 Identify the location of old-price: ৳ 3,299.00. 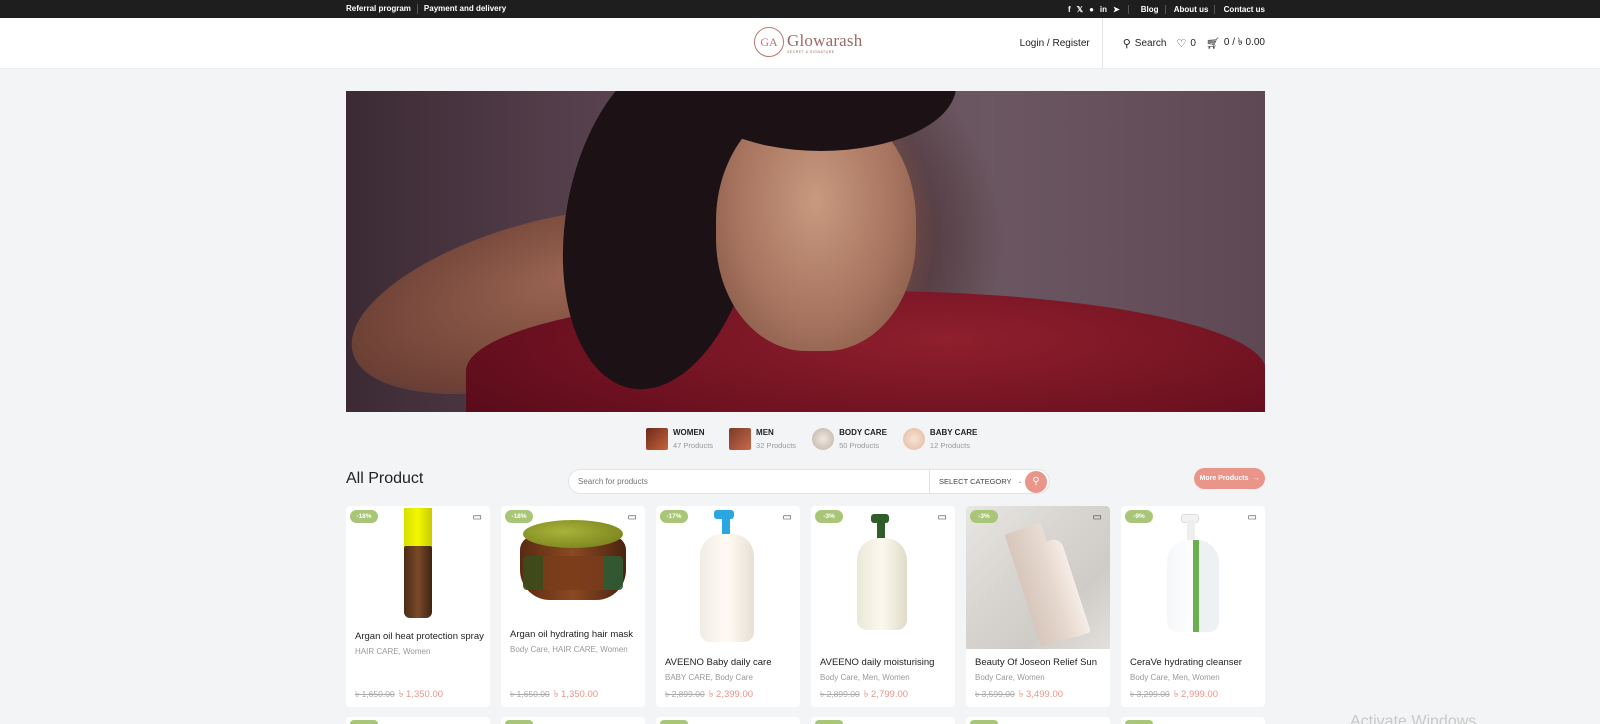
(1150, 694).